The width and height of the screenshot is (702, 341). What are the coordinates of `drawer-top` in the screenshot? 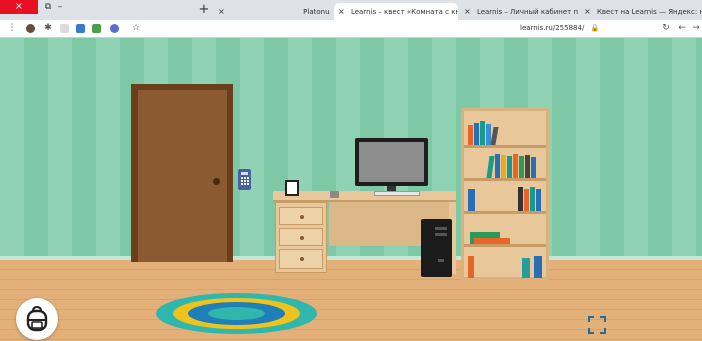 It's located at (301, 216).